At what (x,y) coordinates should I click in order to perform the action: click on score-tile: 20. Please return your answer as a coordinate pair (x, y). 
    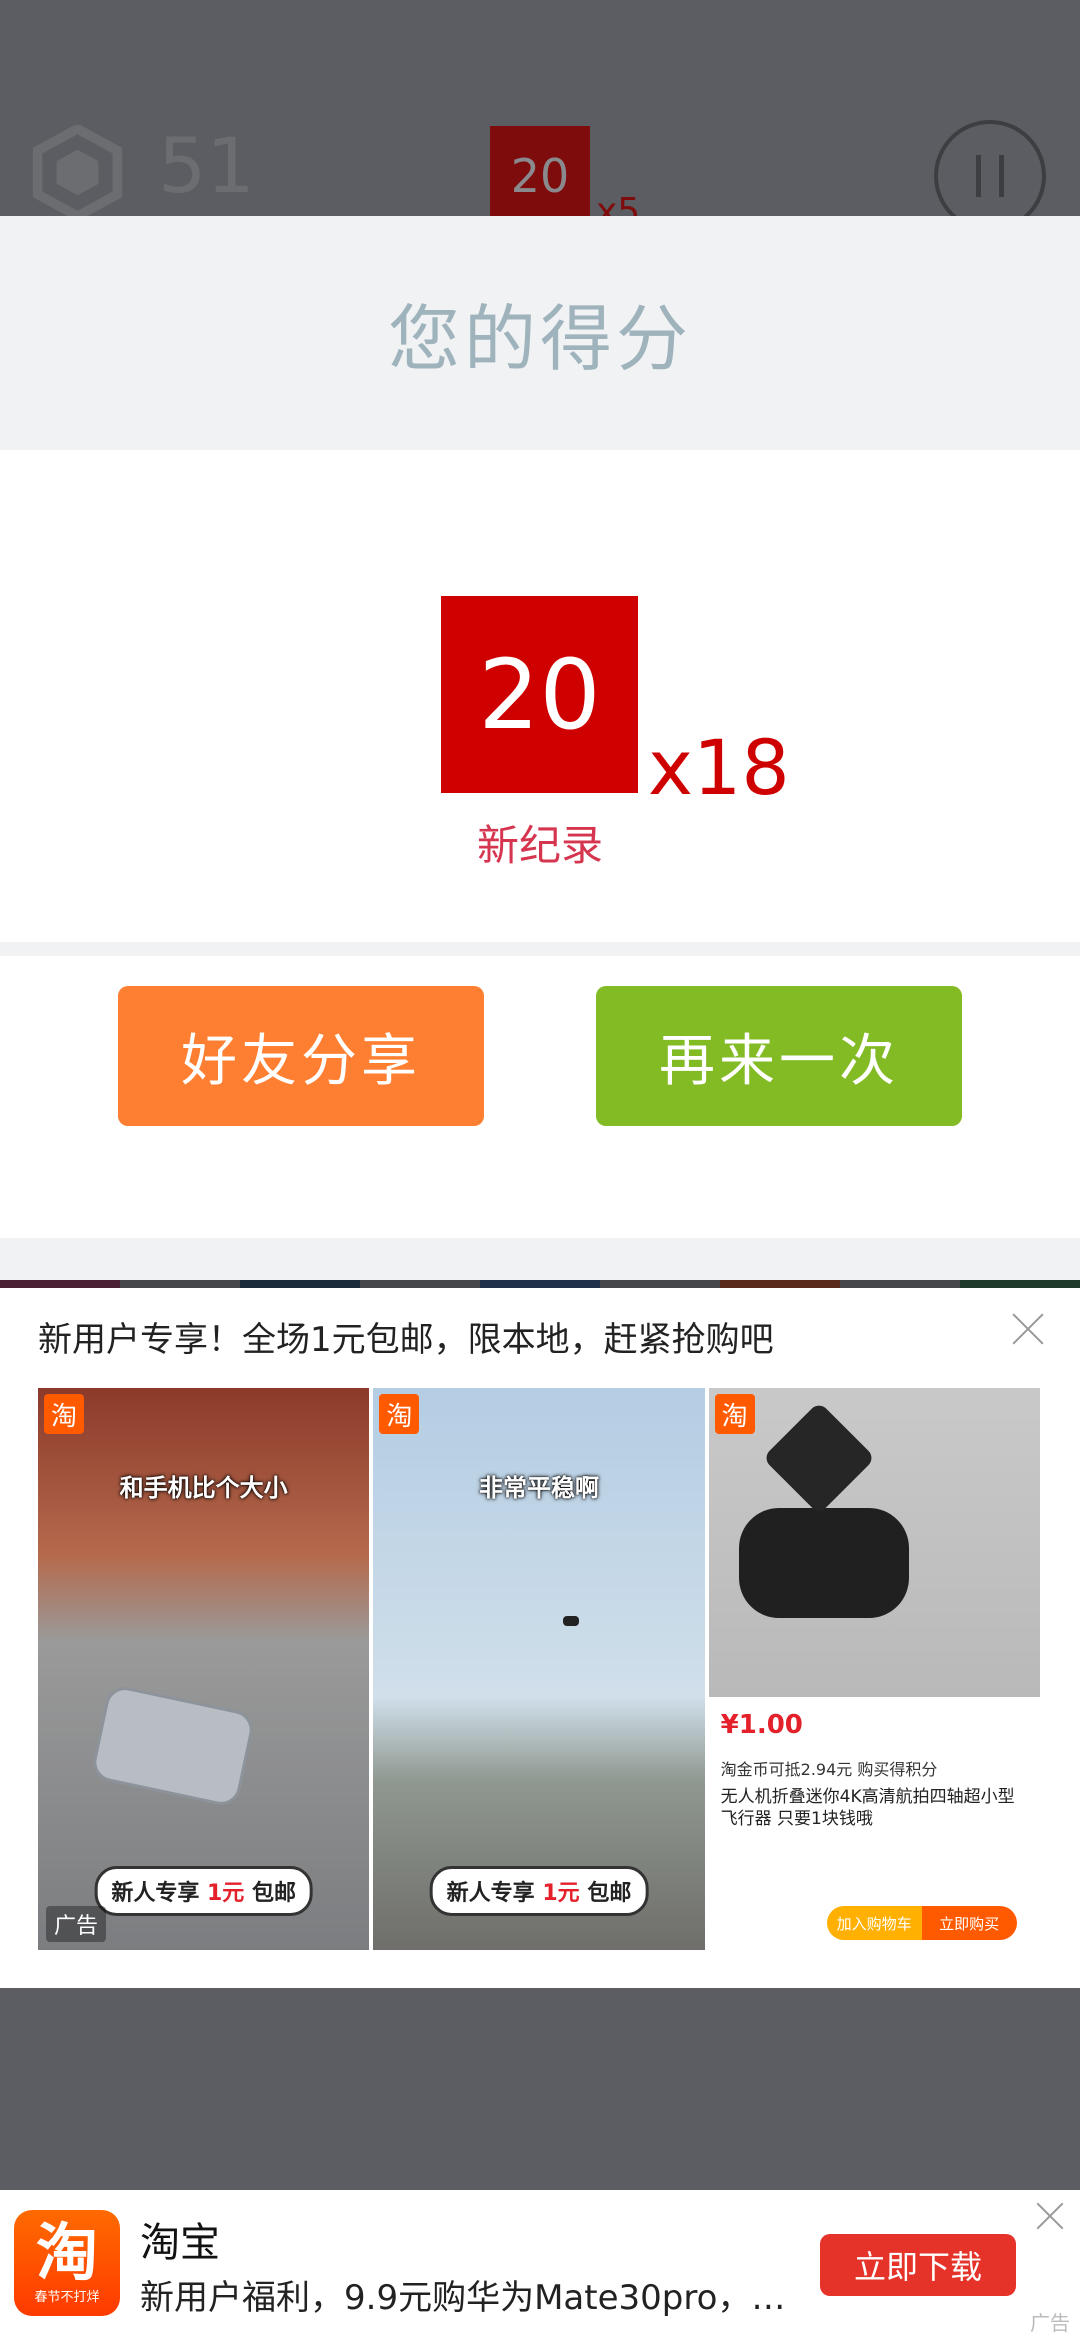
    Looking at the image, I should click on (539, 694).